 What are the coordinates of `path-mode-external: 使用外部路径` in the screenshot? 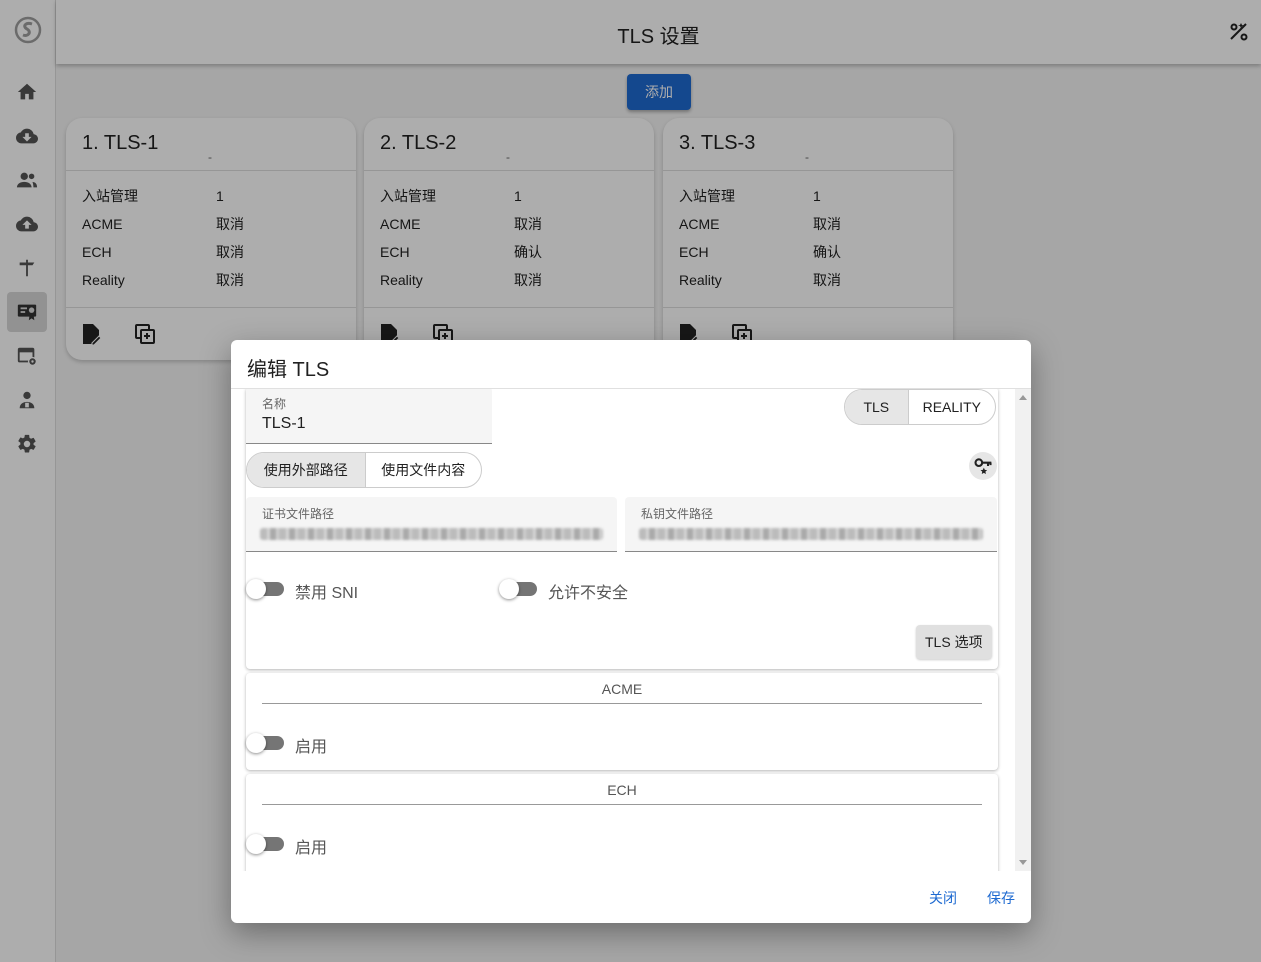 It's located at (306, 470).